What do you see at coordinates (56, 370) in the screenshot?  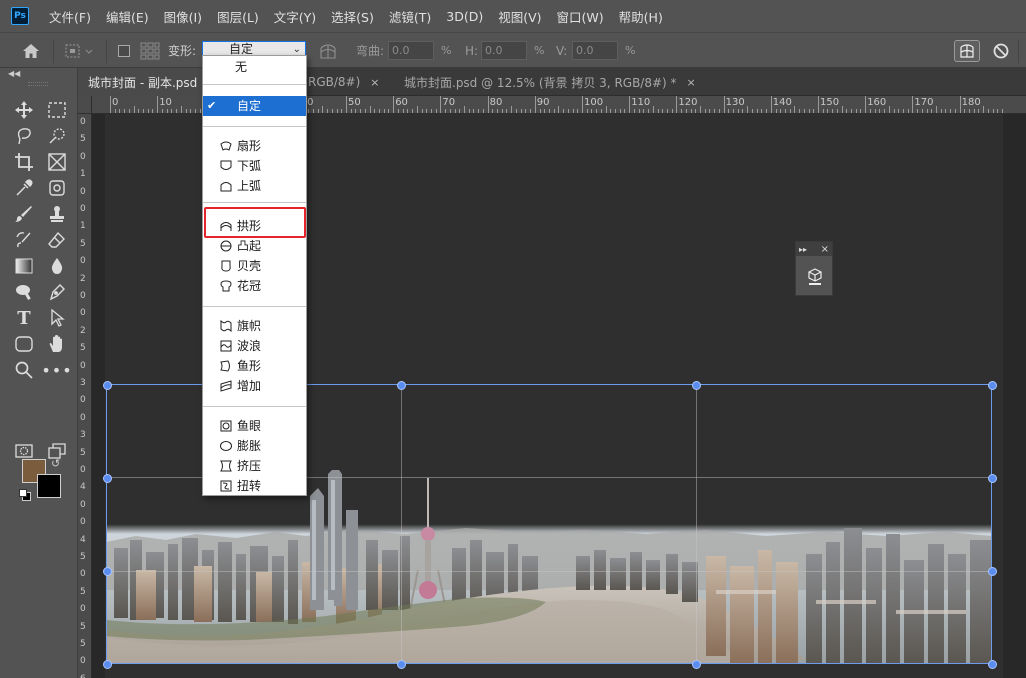 I see `more-tools-icon: •••` at bounding box center [56, 370].